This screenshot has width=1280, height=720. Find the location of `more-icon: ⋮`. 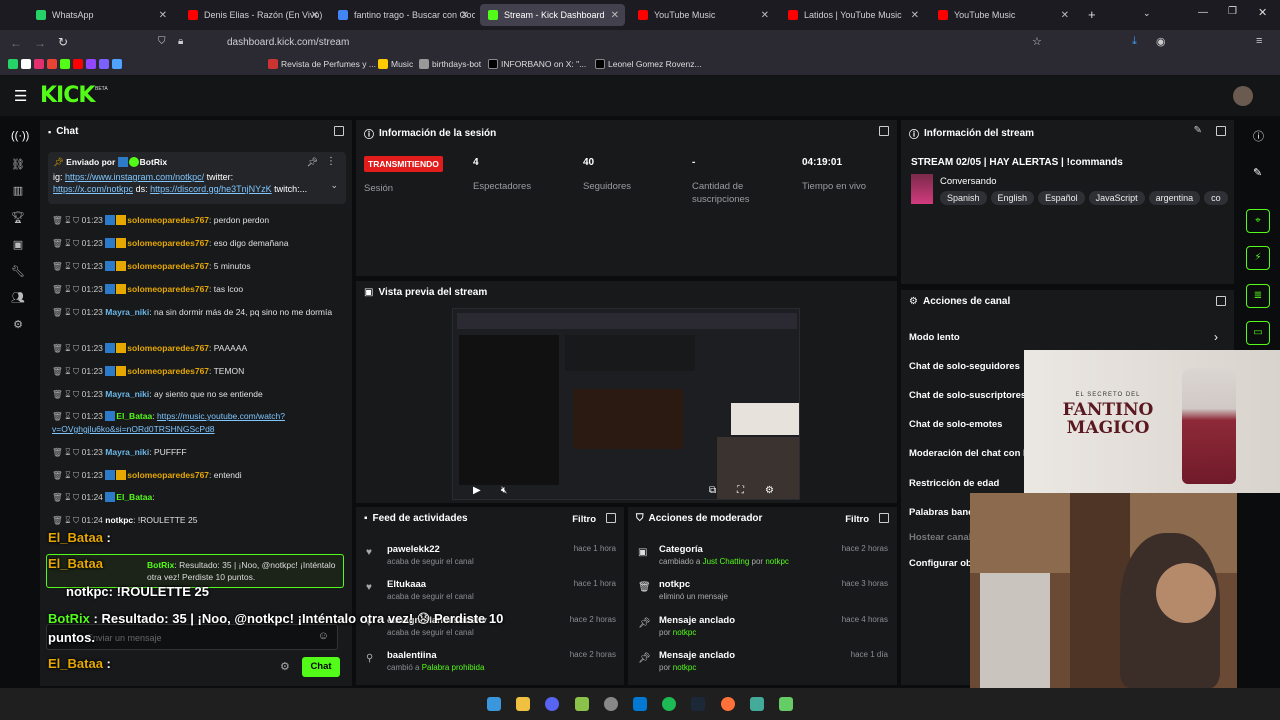

more-icon: ⋮ is located at coordinates (331, 161).